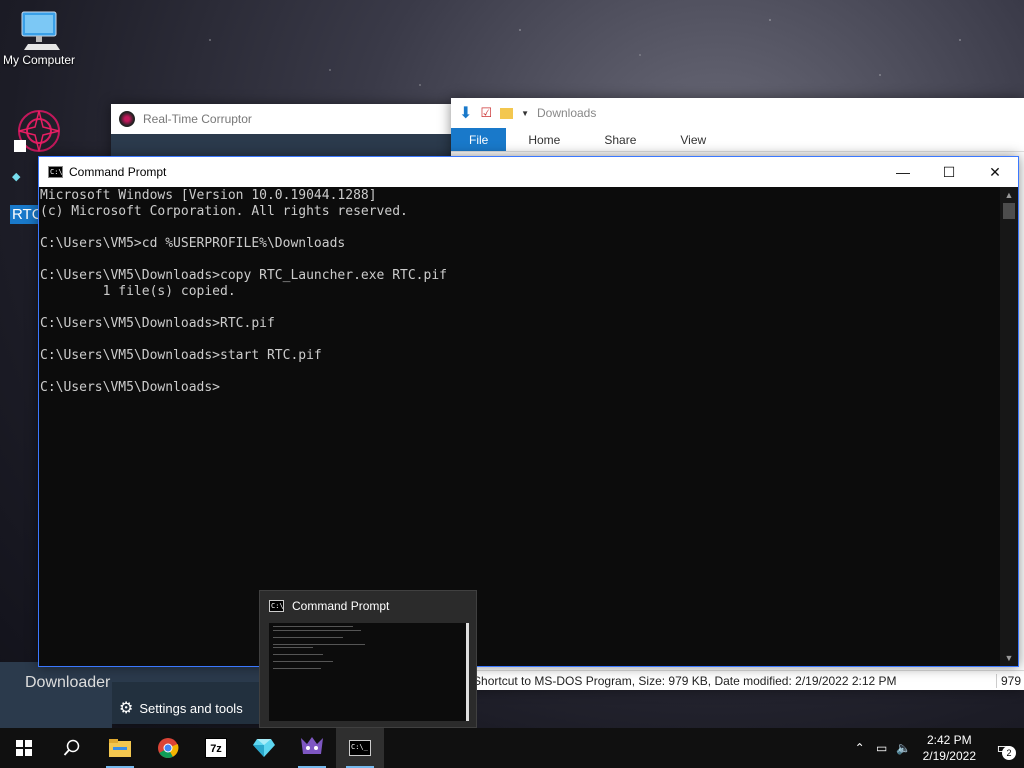 The width and height of the screenshot is (1024, 768). I want to click on start-button, so click(24, 748).